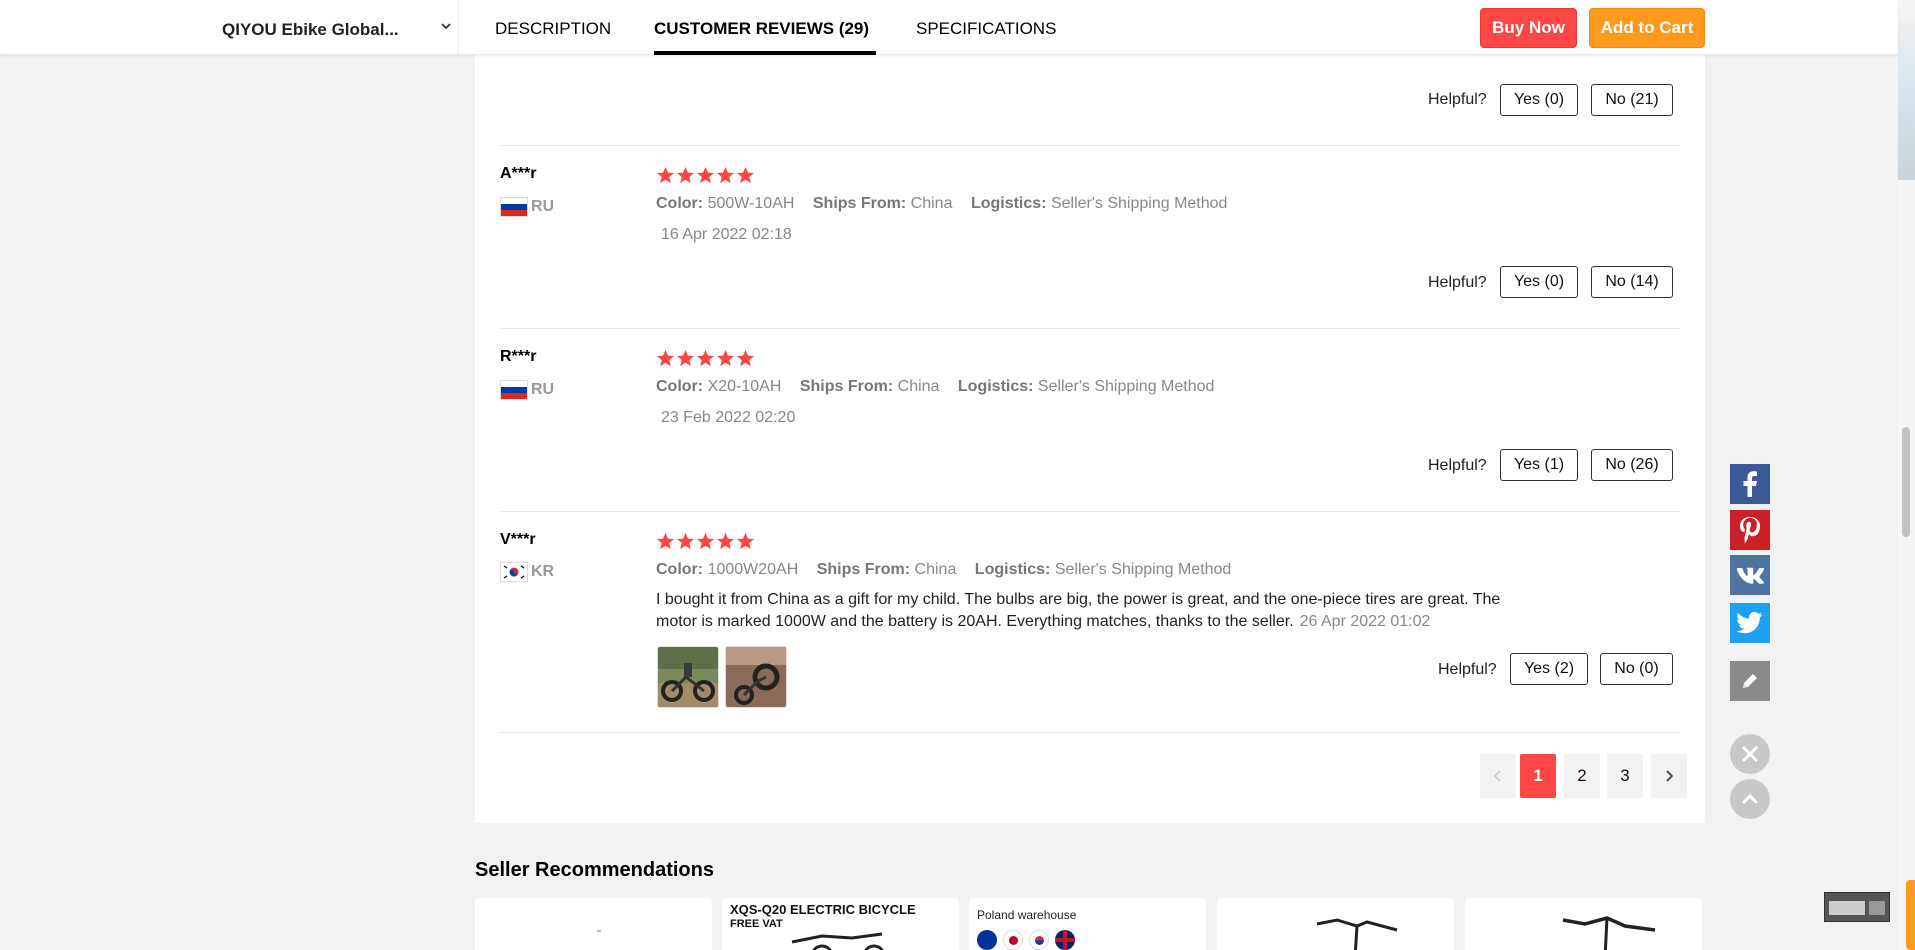  What do you see at coordinates (1632, 100) in the screenshot?
I see `helpful-no-button: No (21)` at bounding box center [1632, 100].